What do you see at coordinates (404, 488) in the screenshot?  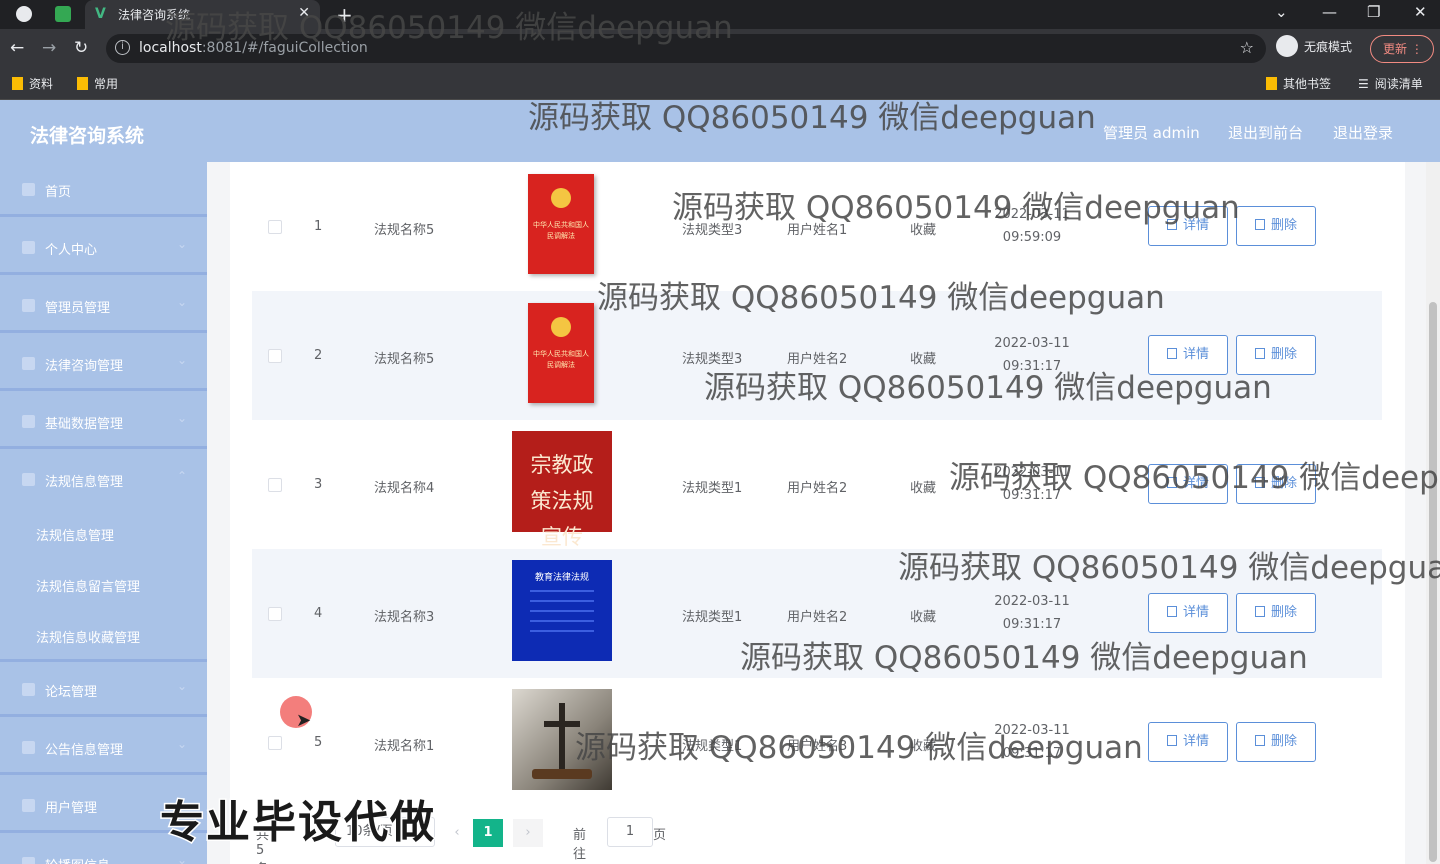 I see `regulation-name: 法规名称4` at bounding box center [404, 488].